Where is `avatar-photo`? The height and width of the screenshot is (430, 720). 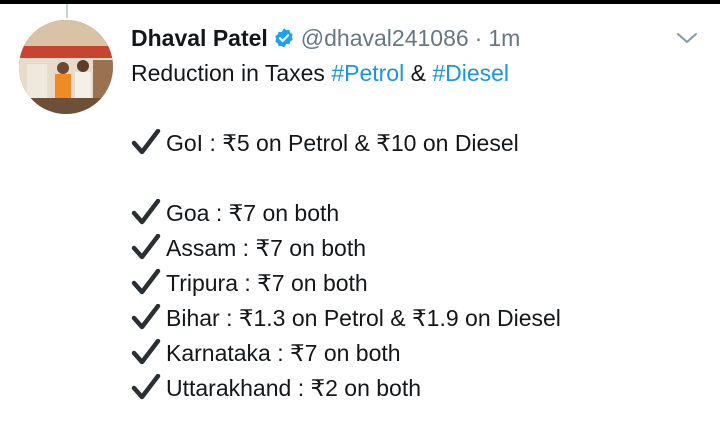
avatar-photo is located at coordinates (66, 67).